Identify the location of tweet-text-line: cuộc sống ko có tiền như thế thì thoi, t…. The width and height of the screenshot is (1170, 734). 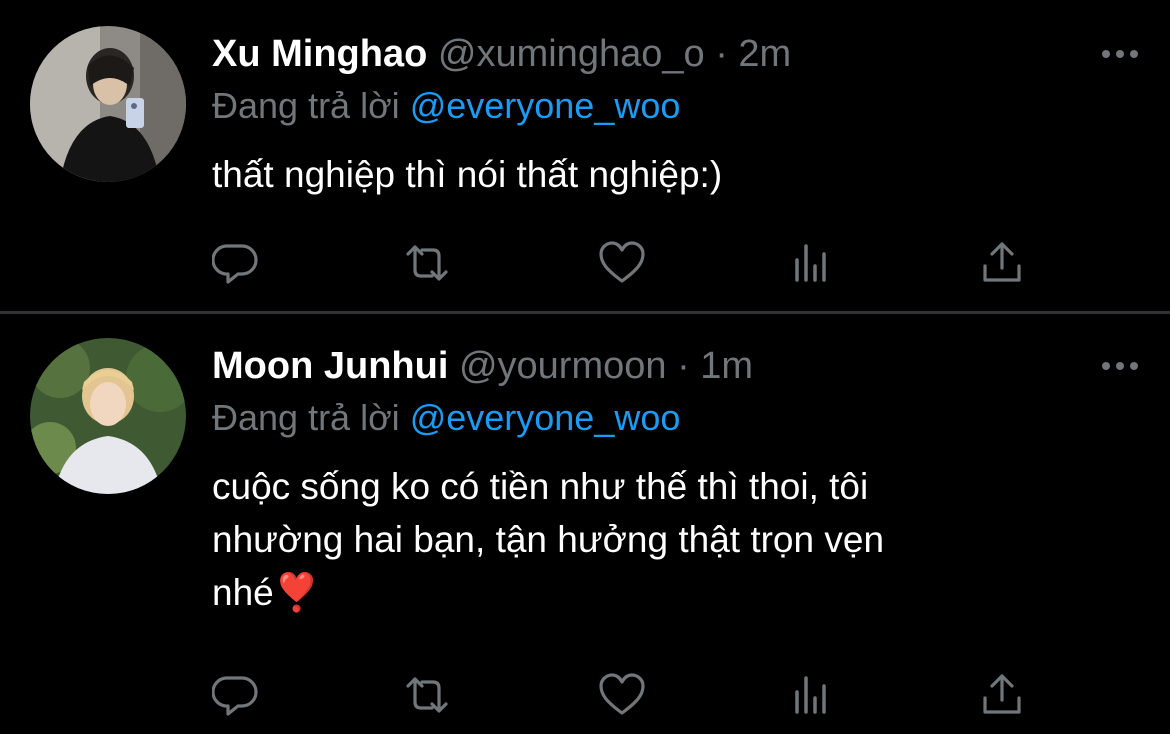
(540, 486).